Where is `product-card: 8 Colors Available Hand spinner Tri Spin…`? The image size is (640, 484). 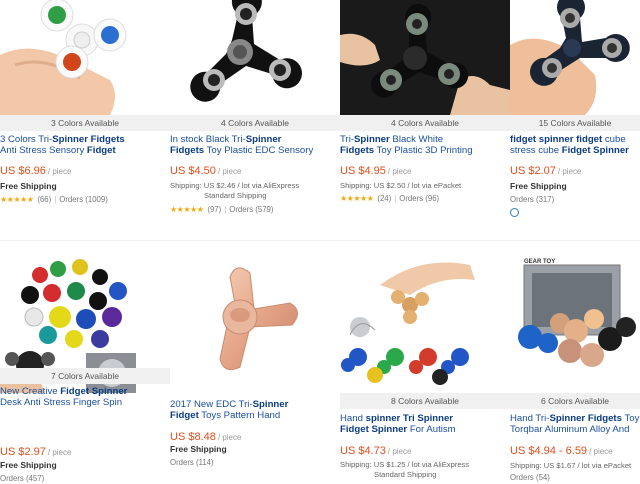 product-card: 8 Colors Available Hand spinner Tri Spin… is located at coordinates (425, 369).